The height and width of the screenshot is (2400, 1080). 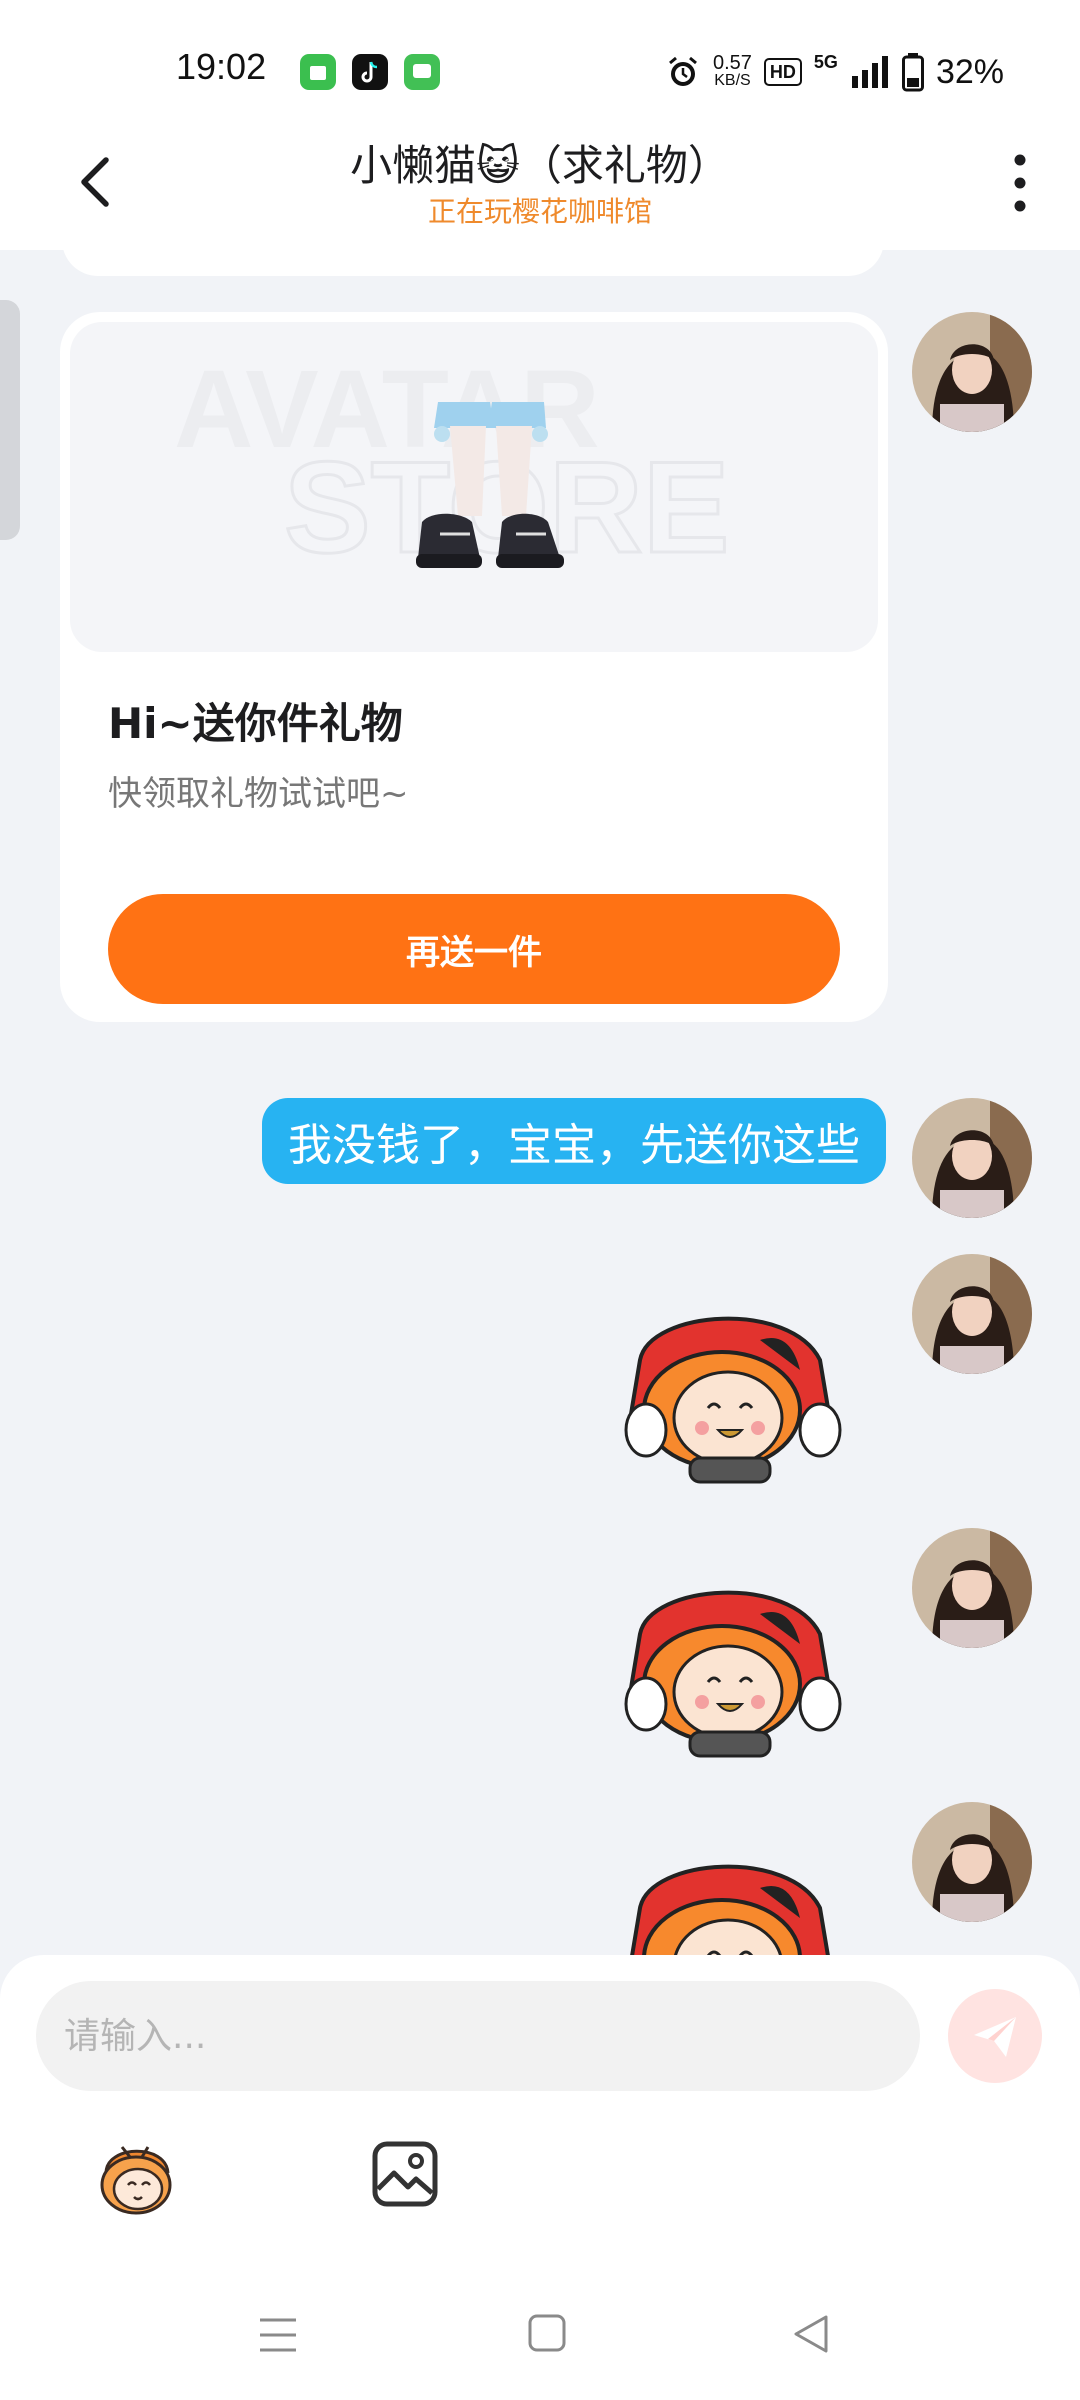 What do you see at coordinates (825, 62) in the screenshot?
I see `network-type: 5G` at bounding box center [825, 62].